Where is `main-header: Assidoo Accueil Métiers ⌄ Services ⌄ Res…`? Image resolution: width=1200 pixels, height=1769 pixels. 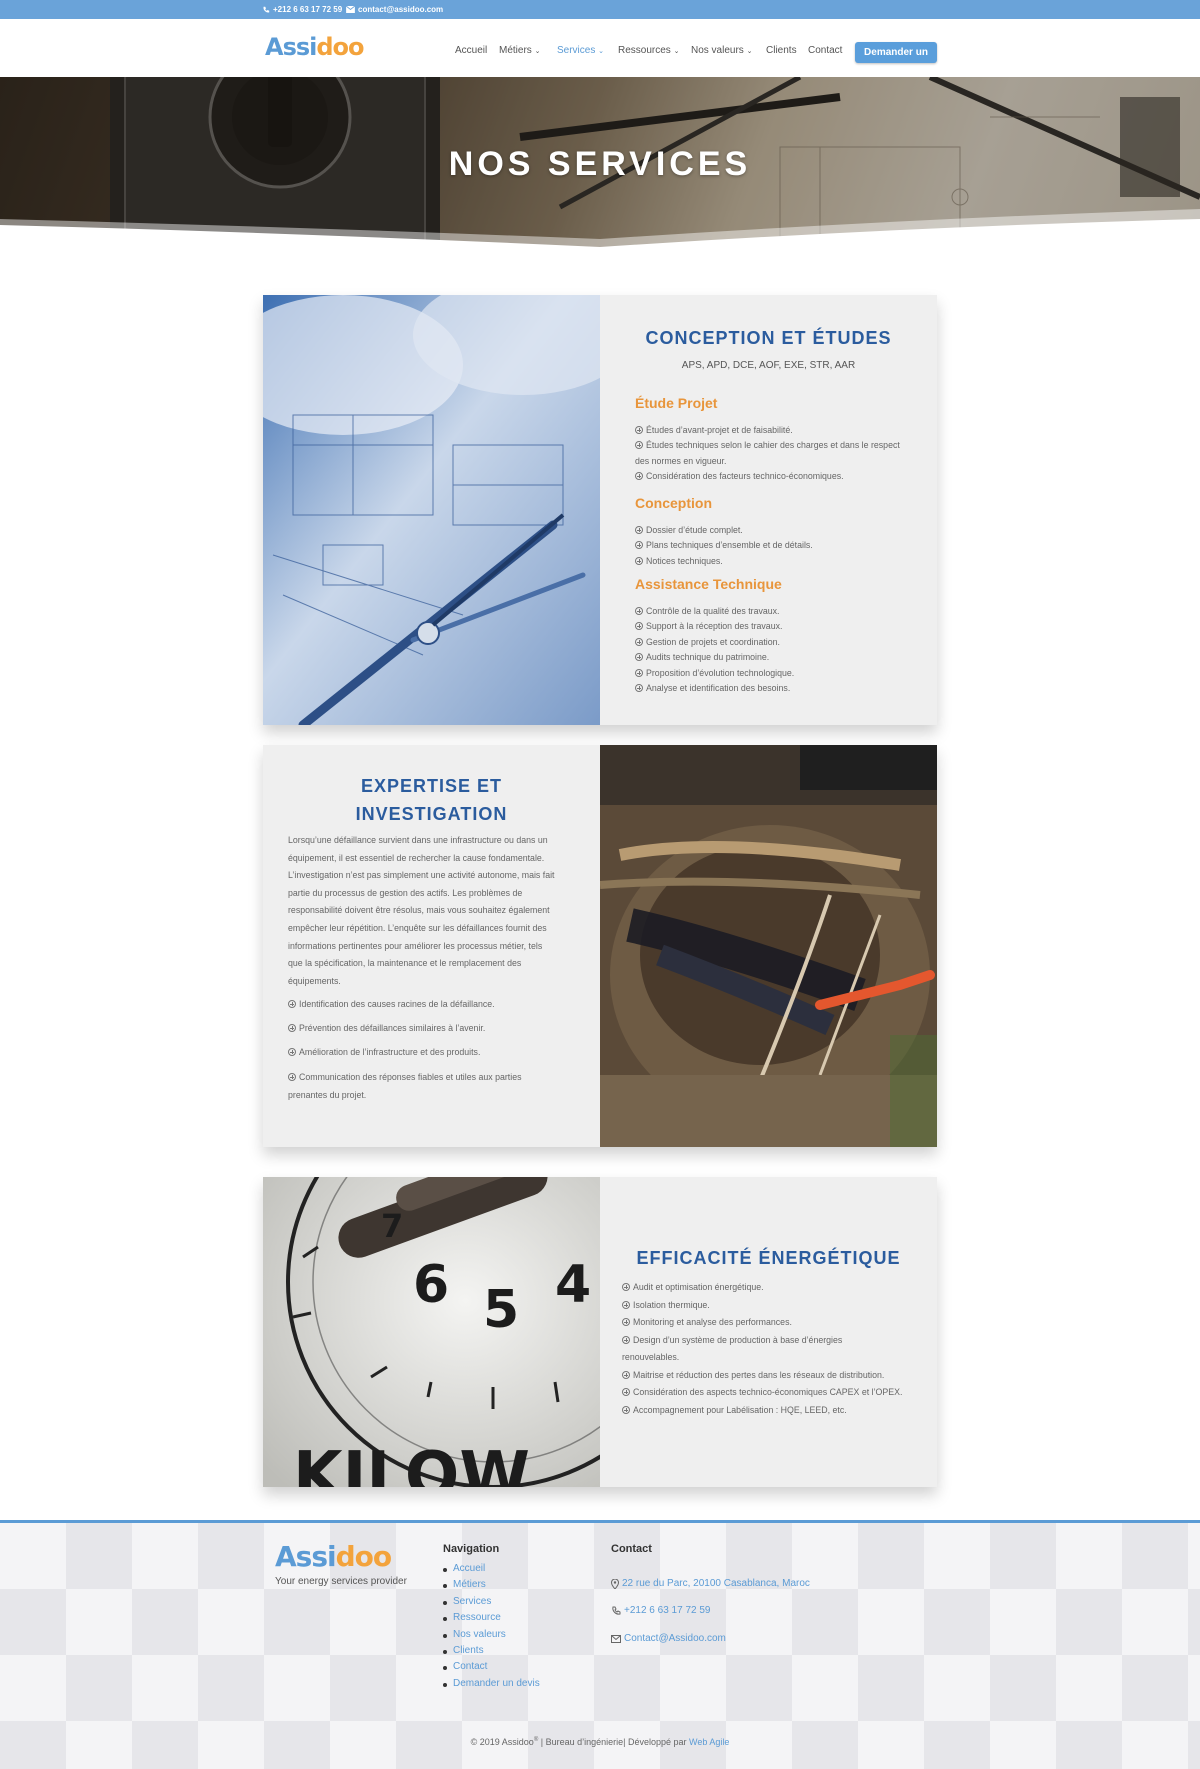 main-header: Assidoo Accueil Métiers ⌄ Services ⌄ Res… is located at coordinates (600, 48).